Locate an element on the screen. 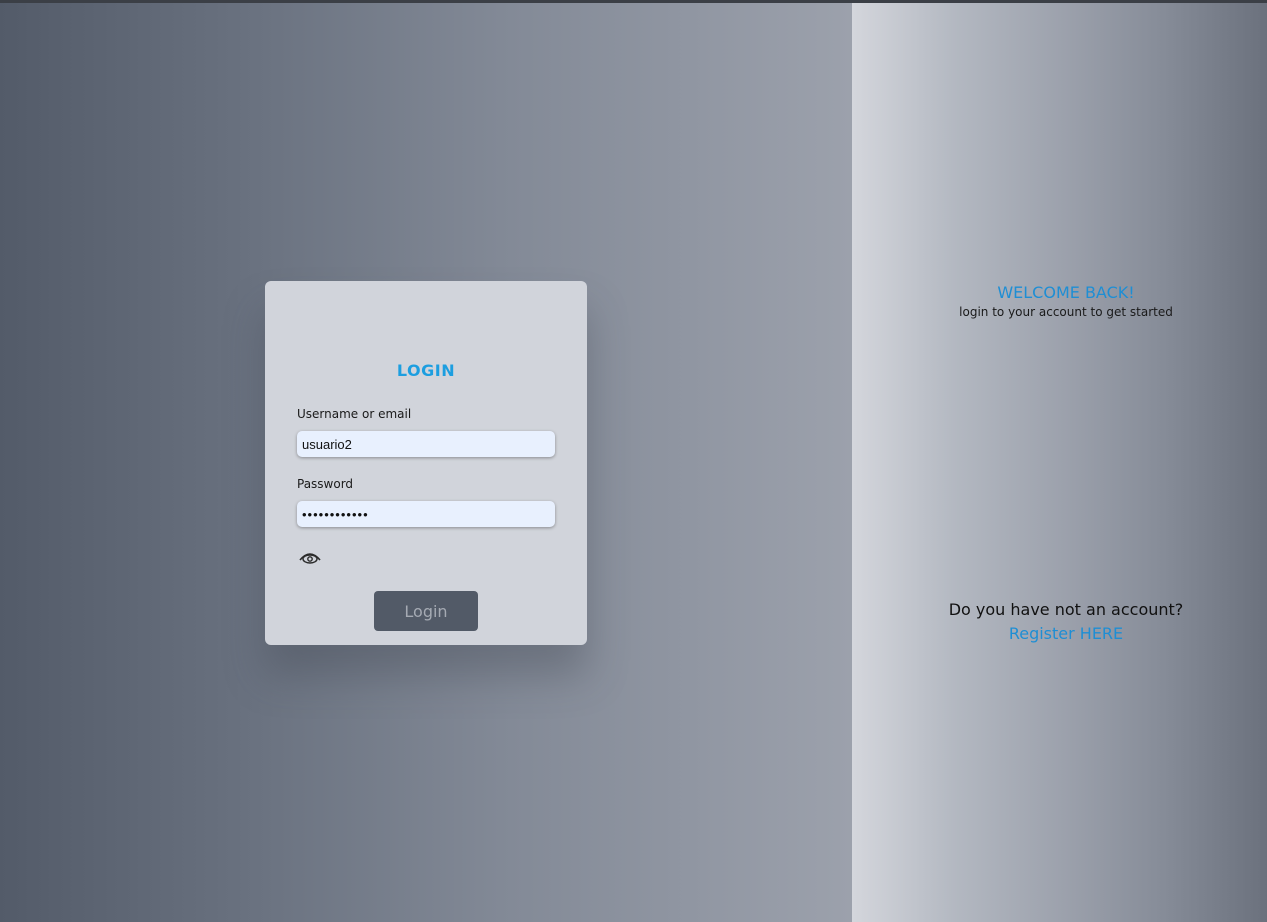 The image size is (1267, 922). username-input is located at coordinates (426, 444).